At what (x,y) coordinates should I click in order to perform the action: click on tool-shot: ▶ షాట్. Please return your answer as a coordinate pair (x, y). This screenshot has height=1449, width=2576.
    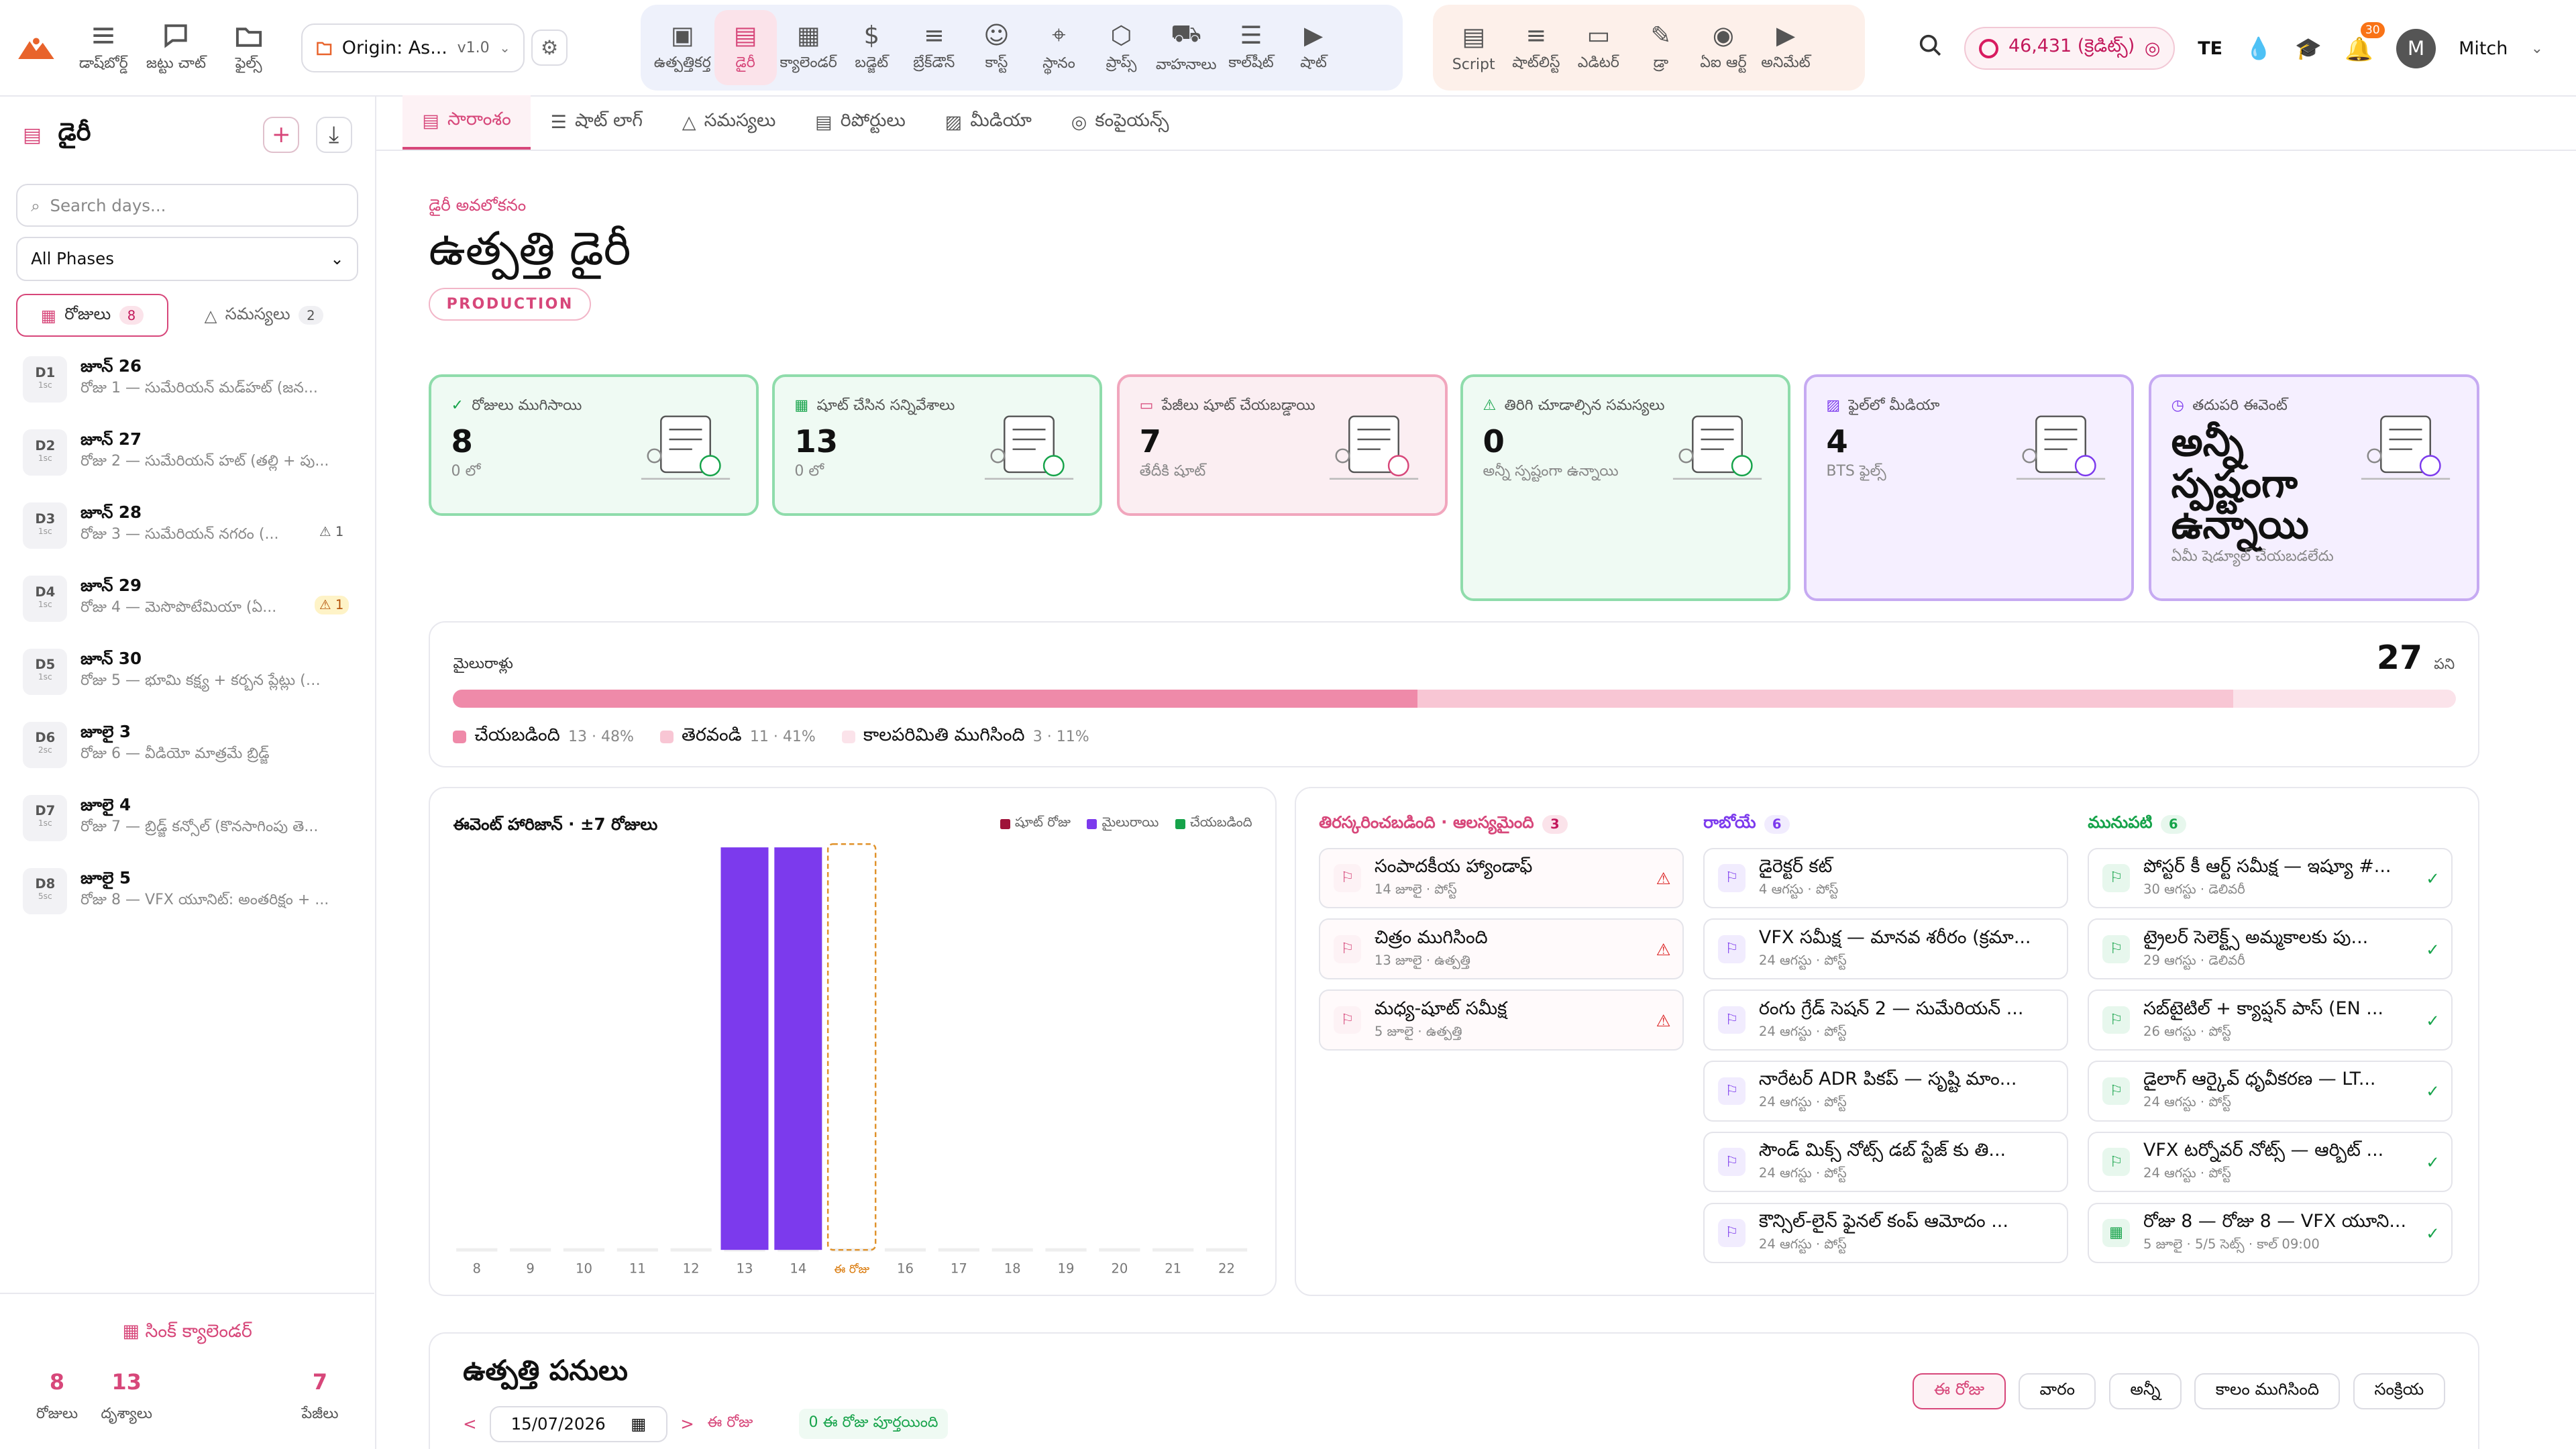
    Looking at the image, I should click on (1313, 48).